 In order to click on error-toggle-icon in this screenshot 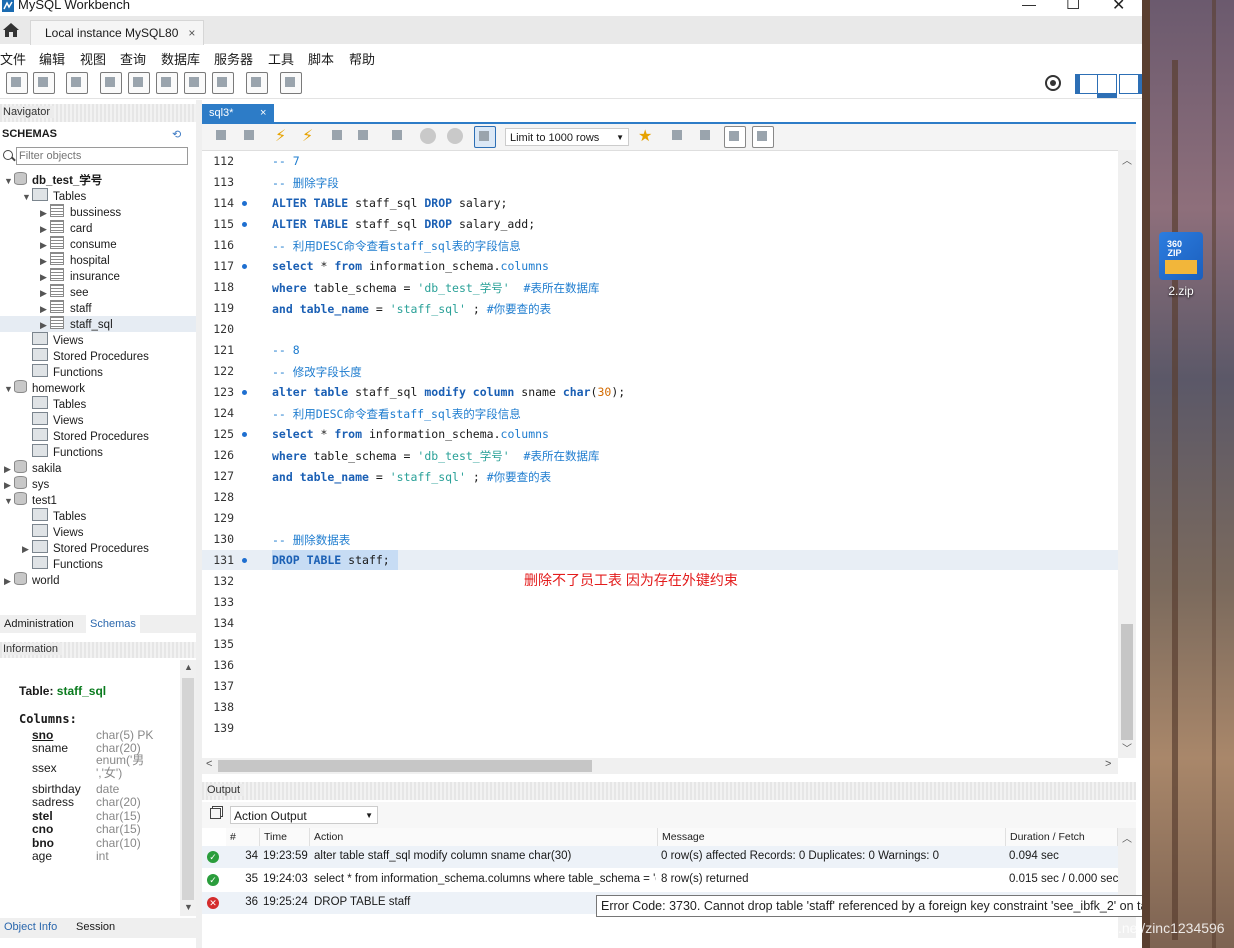, I will do `click(398, 136)`.